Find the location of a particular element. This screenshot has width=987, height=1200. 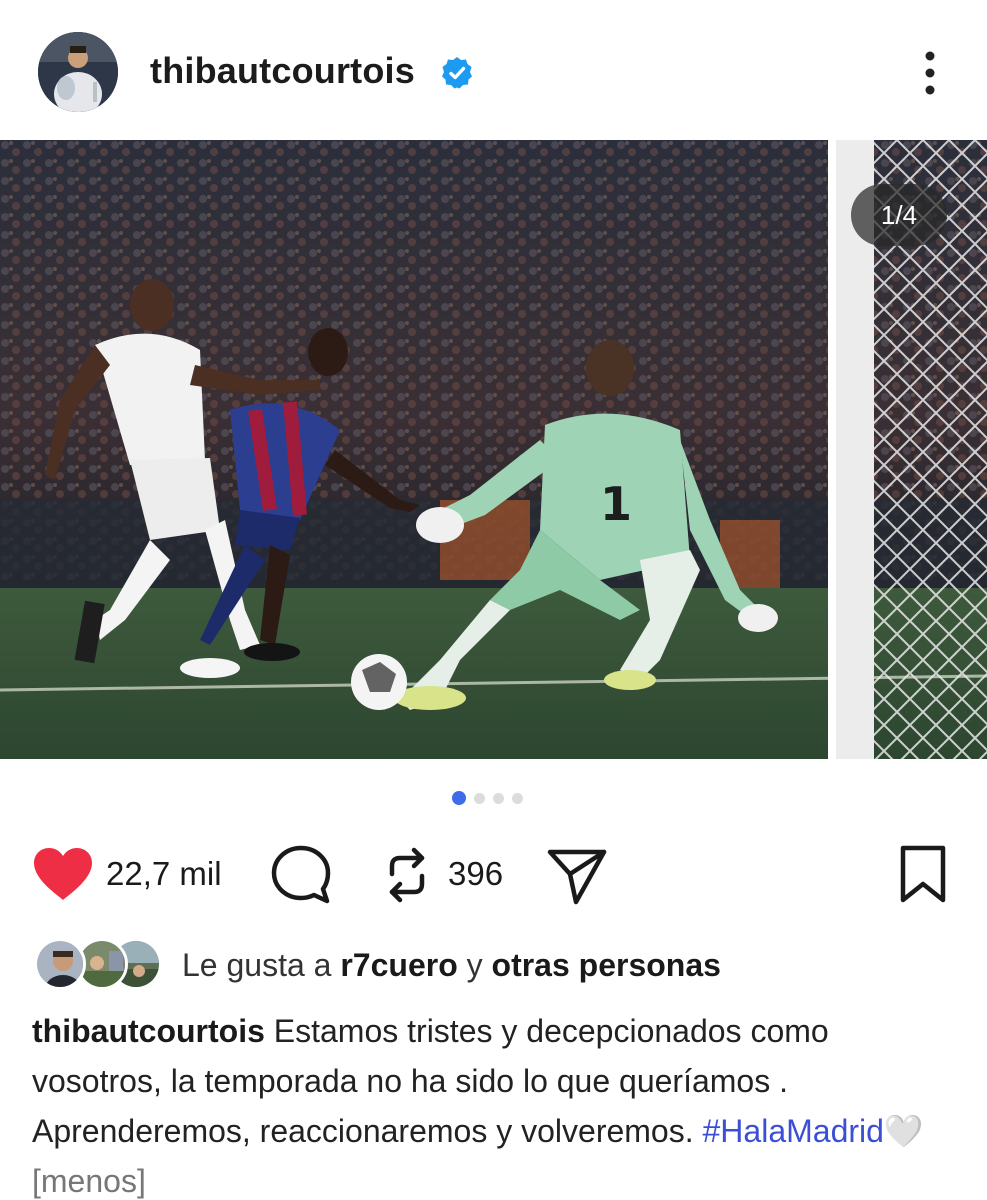

heart-icon is located at coordinates (63, 874).